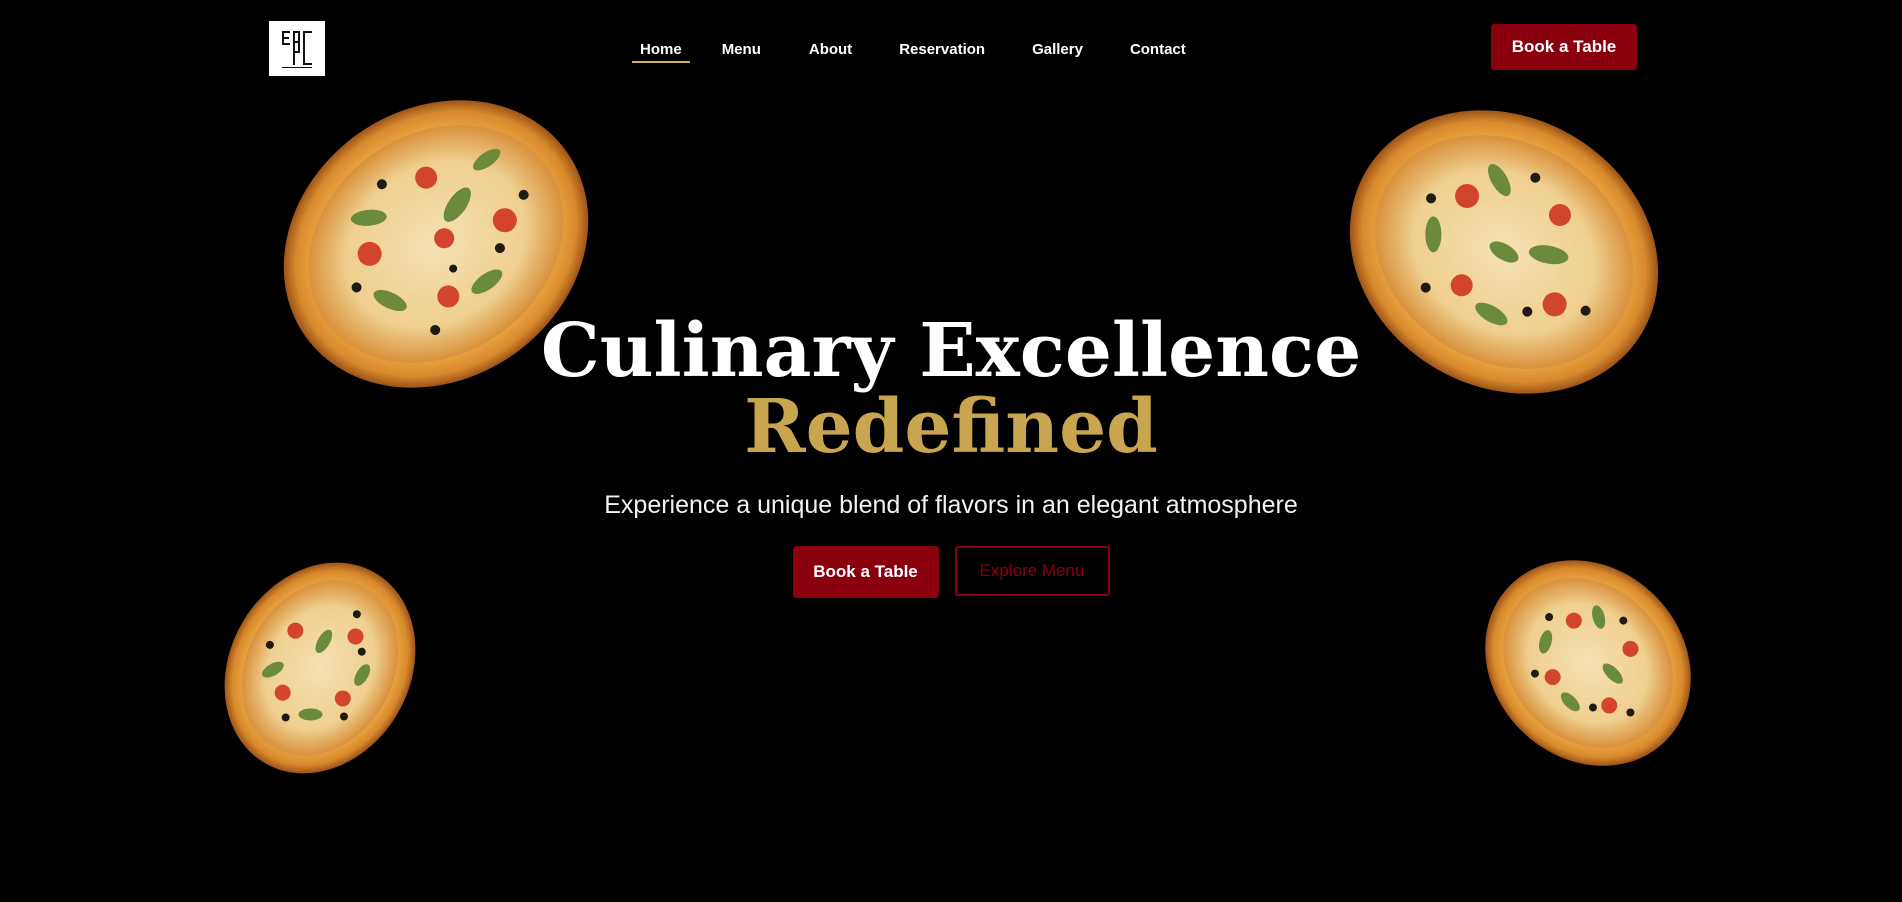 The height and width of the screenshot is (902, 1902). What do you see at coordinates (951, 572) in the screenshot?
I see `hero-cta-row: Book a Table Explore Menu` at bounding box center [951, 572].